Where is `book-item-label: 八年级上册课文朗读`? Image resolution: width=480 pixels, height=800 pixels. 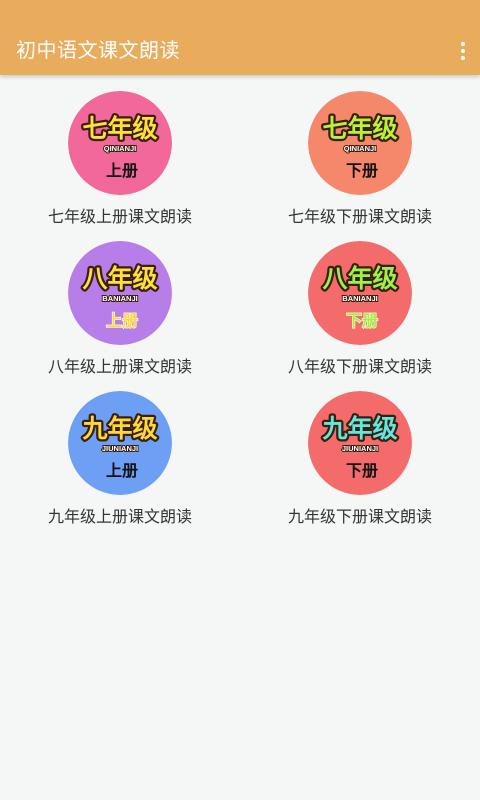 book-item-label: 八年级上册课文朗读 is located at coordinates (119, 366).